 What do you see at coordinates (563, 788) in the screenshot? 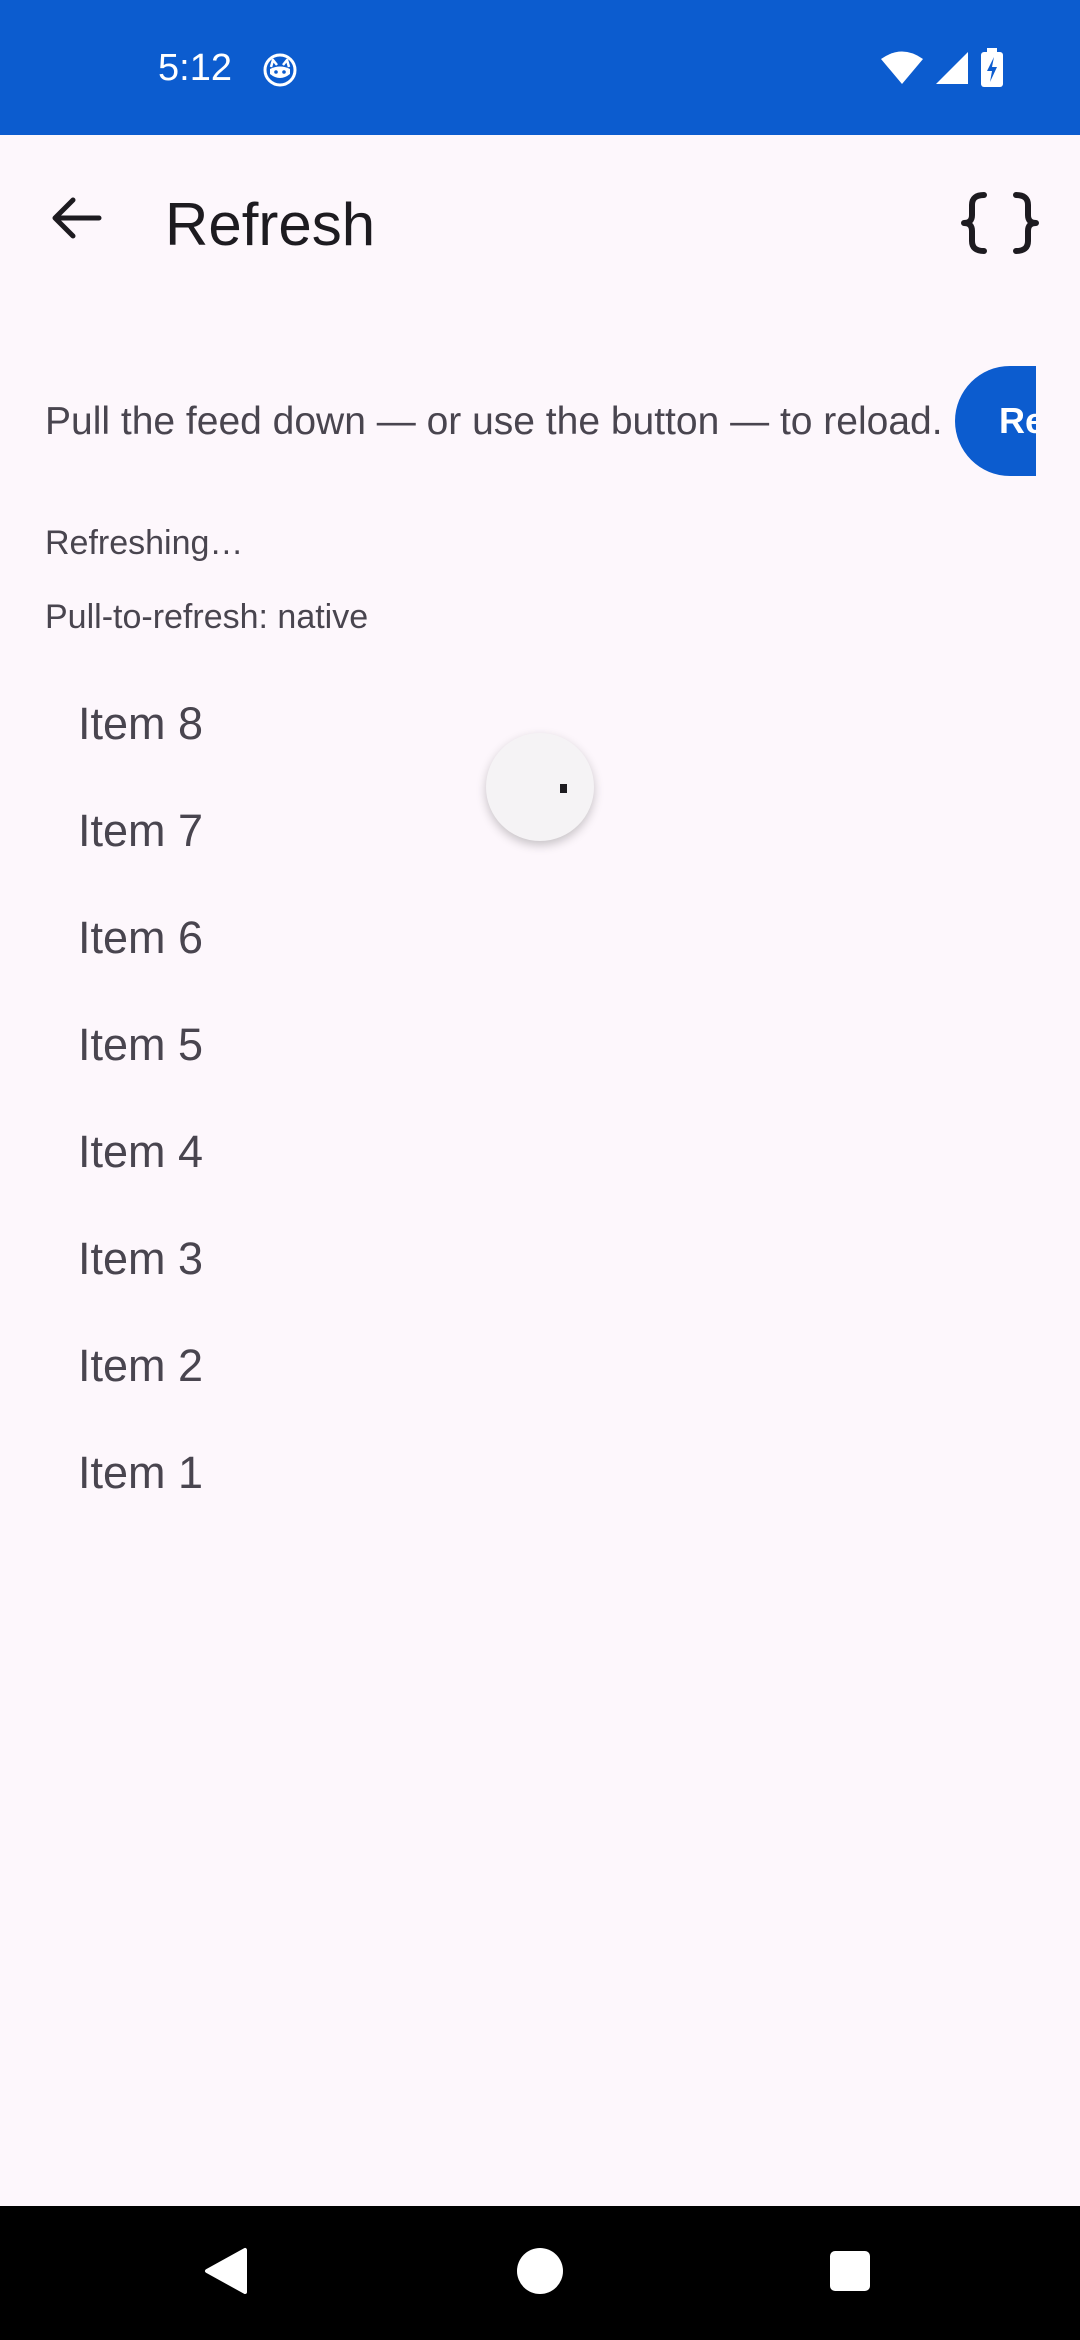
I see `spinner-dot` at bounding box center [563, 788].